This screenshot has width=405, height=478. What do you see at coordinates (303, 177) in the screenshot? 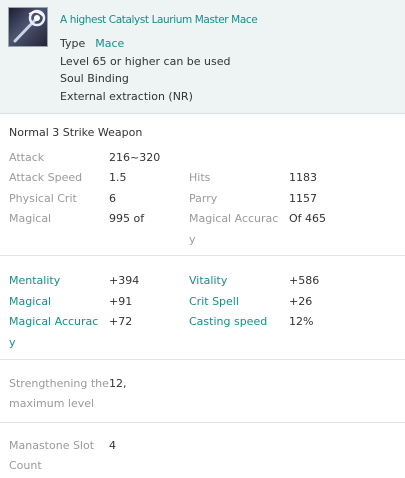
I see `hits-value: 1183` at bounding box center [303, 177].